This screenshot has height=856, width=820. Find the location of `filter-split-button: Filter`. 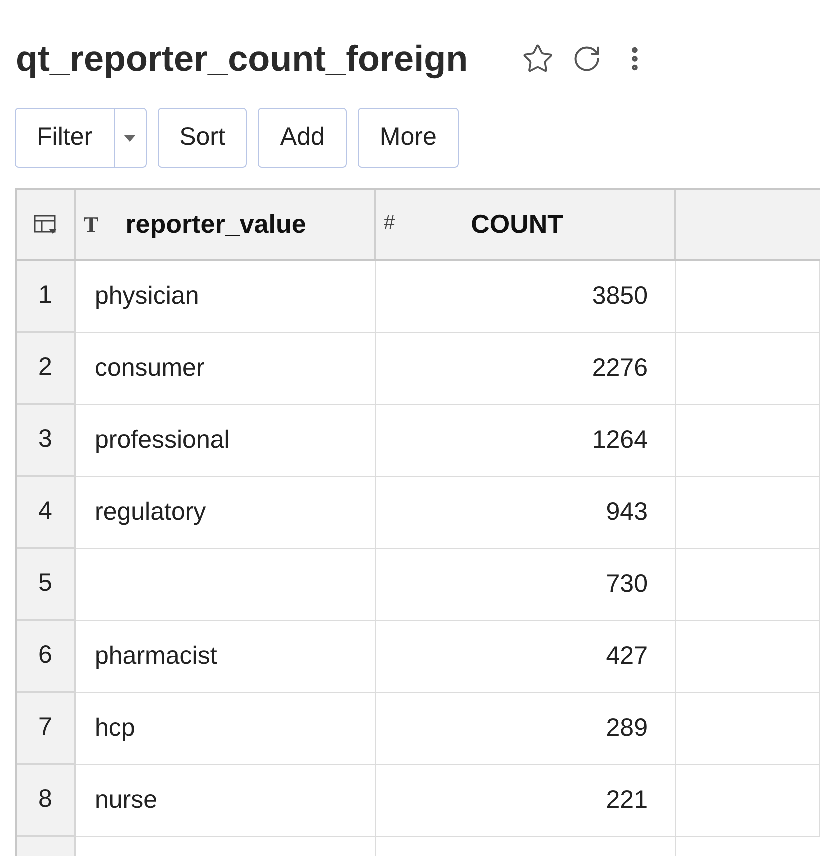

filter-split-button: Filter is located at coordinates (81, 138).